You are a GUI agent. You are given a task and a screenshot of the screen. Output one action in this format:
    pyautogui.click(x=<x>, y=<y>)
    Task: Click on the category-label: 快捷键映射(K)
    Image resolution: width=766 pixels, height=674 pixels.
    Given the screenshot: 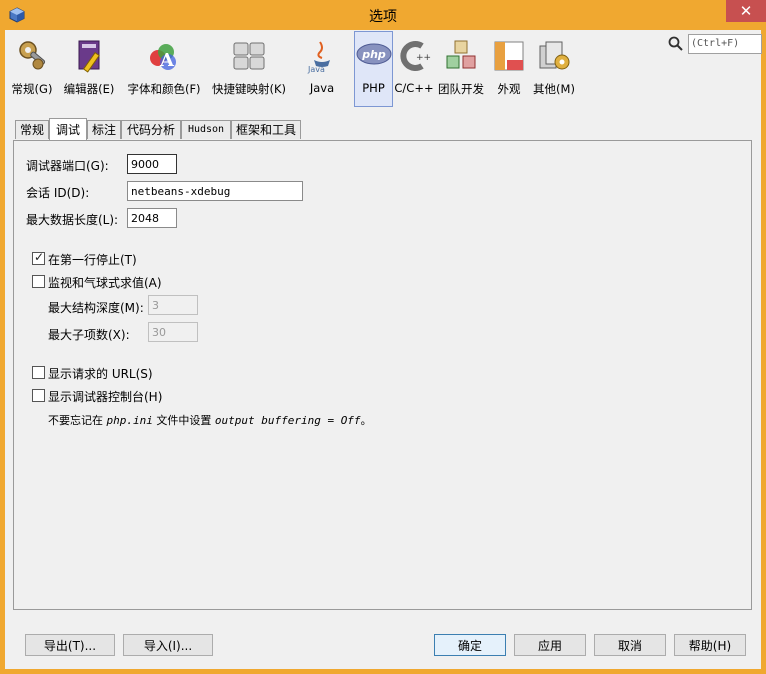 What is the action you would take?
    pyautogui.click(x=248, y=89)
    